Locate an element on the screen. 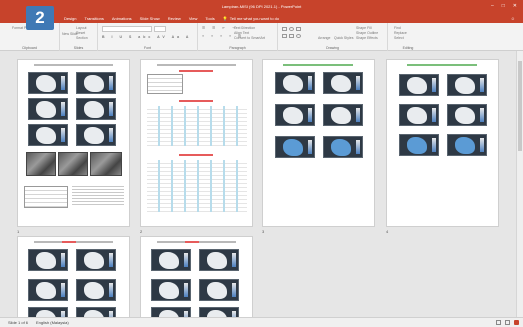 The height and width of the screenshot is (327, 523). status-bar: Slide 1 of 6 English (Malaysia) is located at coordinates (261, 322).